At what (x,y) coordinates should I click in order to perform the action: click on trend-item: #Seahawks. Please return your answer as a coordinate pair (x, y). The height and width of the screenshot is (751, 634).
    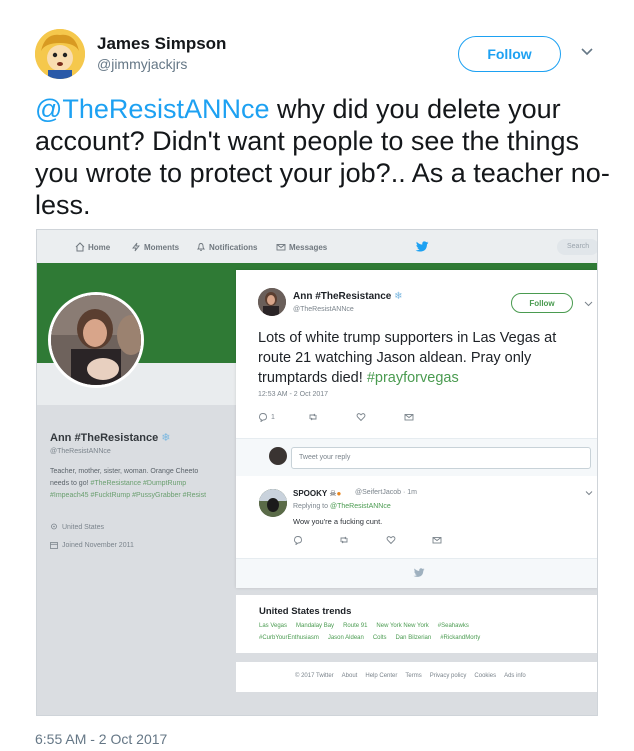
    Looking at the image, I should click on (453, 626).